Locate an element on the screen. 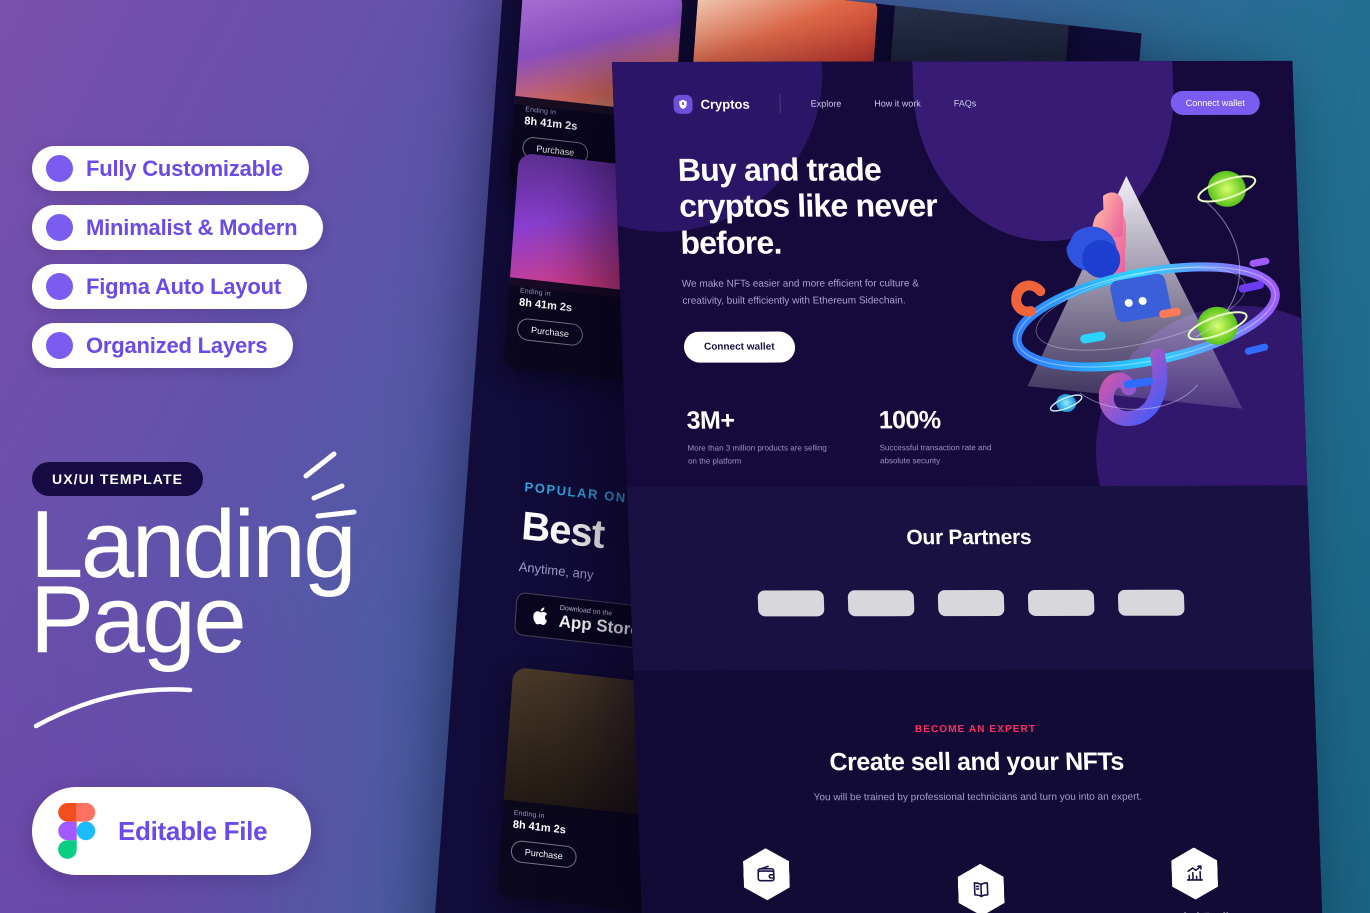 Image resolution: width=1370 pixels, height=913 pixels. decorative-spark-lines is located at coordinates (330, 485).